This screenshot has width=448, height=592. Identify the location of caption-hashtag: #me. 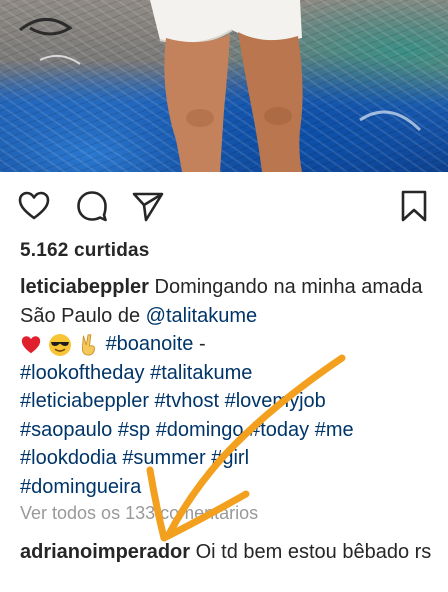
(334, 430).